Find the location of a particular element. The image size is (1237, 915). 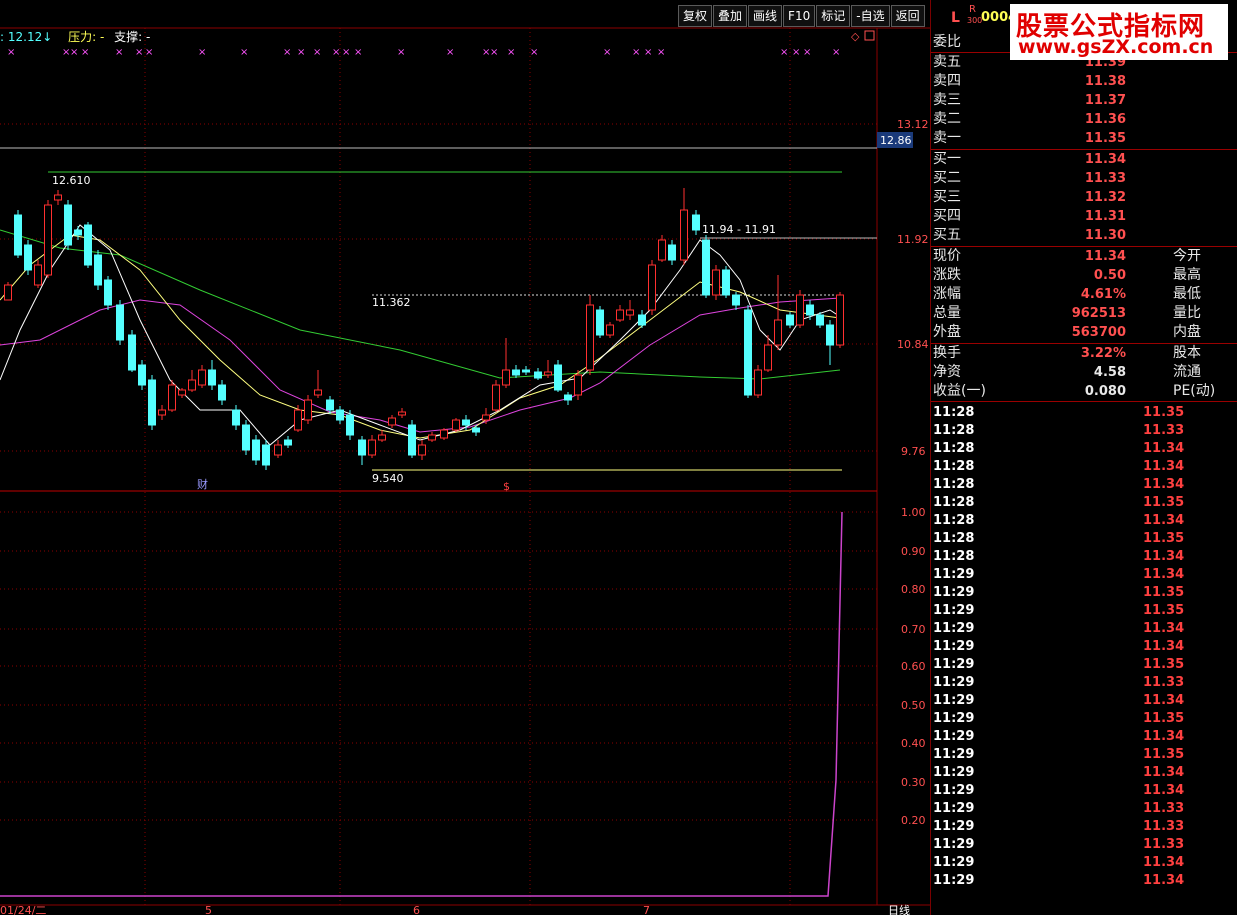

quote-label: 买一 is located at coordinates (947, 159).